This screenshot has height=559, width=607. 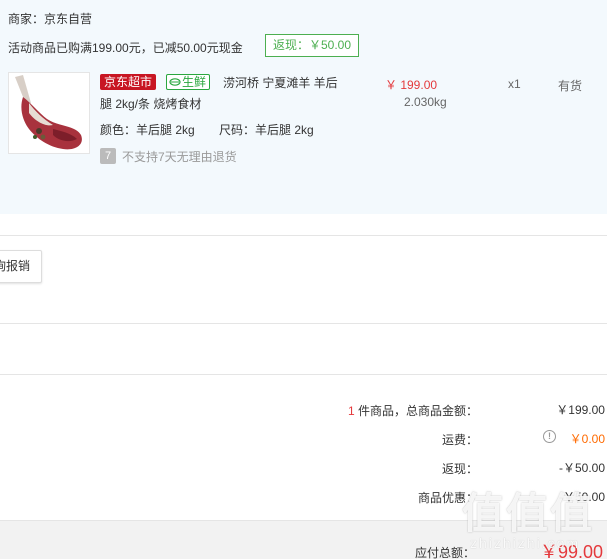 What do you see at coordinates (312, 45) in the screenshot?
I see `rebate-tag: 返现：￥50.00` at bounding box center [312, 45].